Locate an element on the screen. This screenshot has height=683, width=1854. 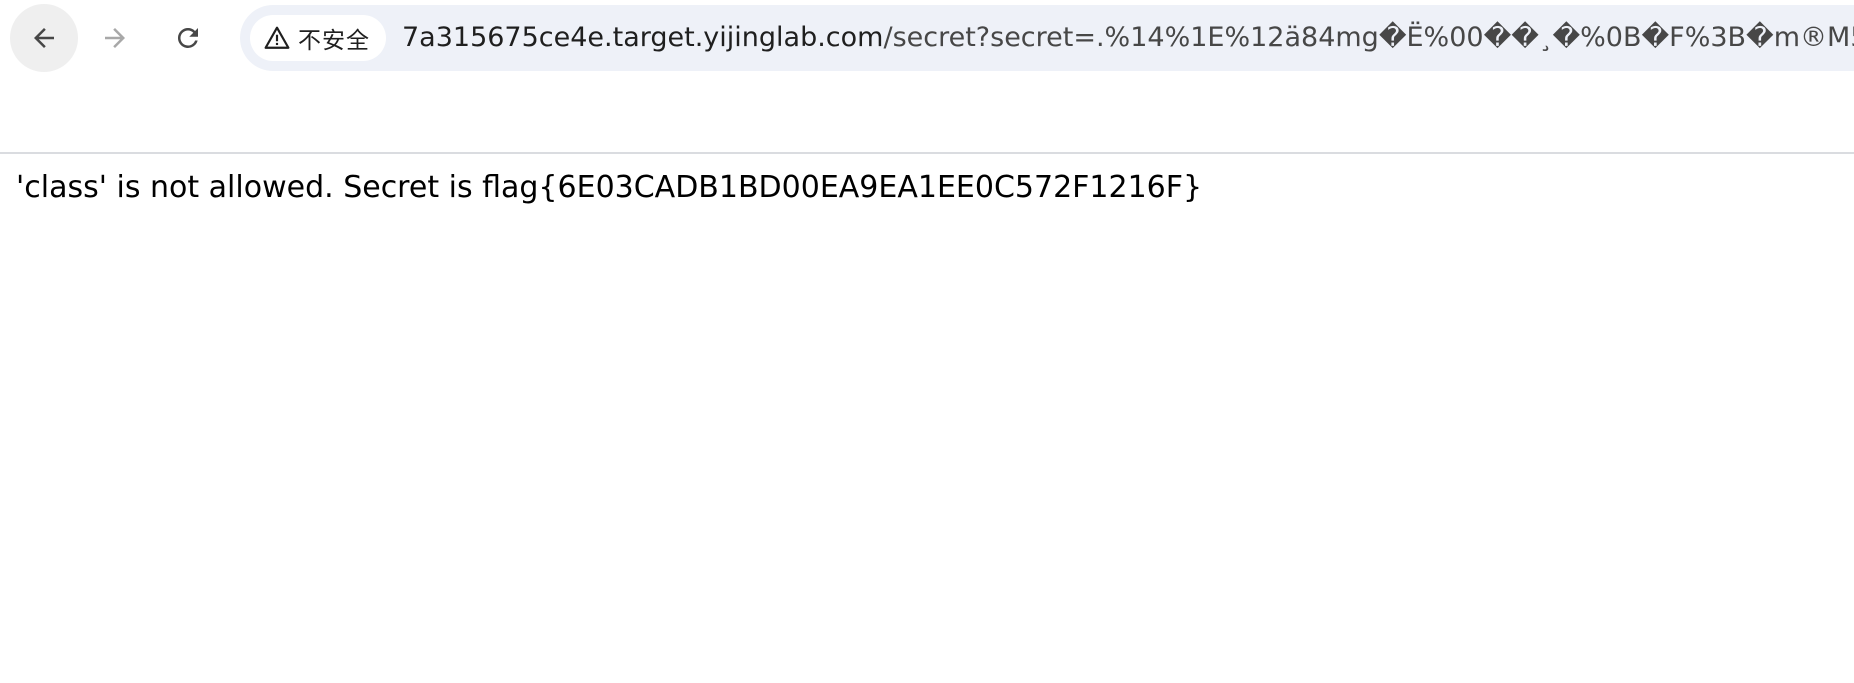
back-button is located at coordinates (44, 38).